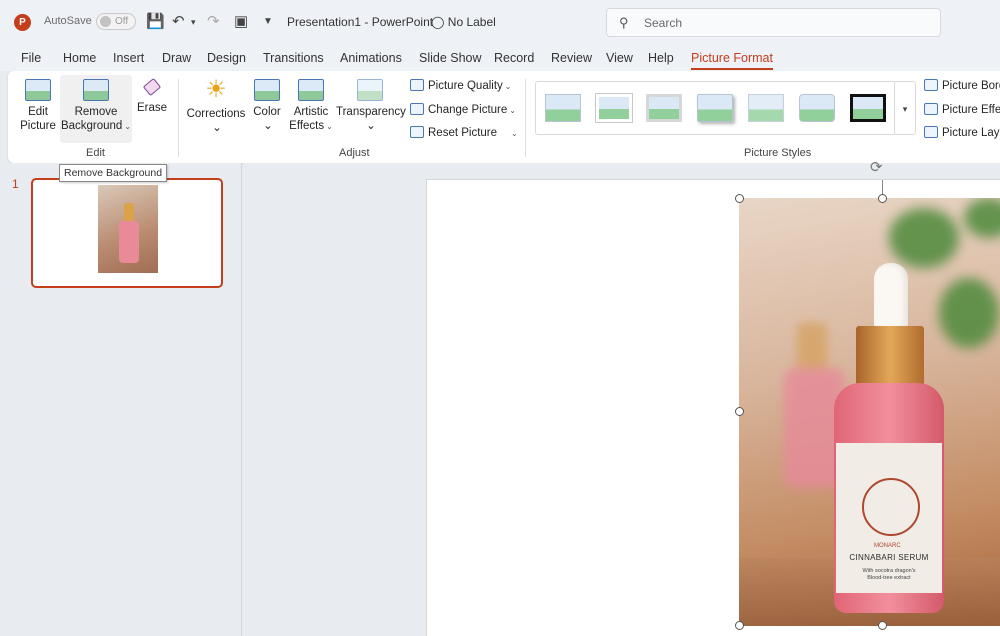 This screenshot has height=636, width=1000. I want to click on toggle-knob, so click(105, 21).